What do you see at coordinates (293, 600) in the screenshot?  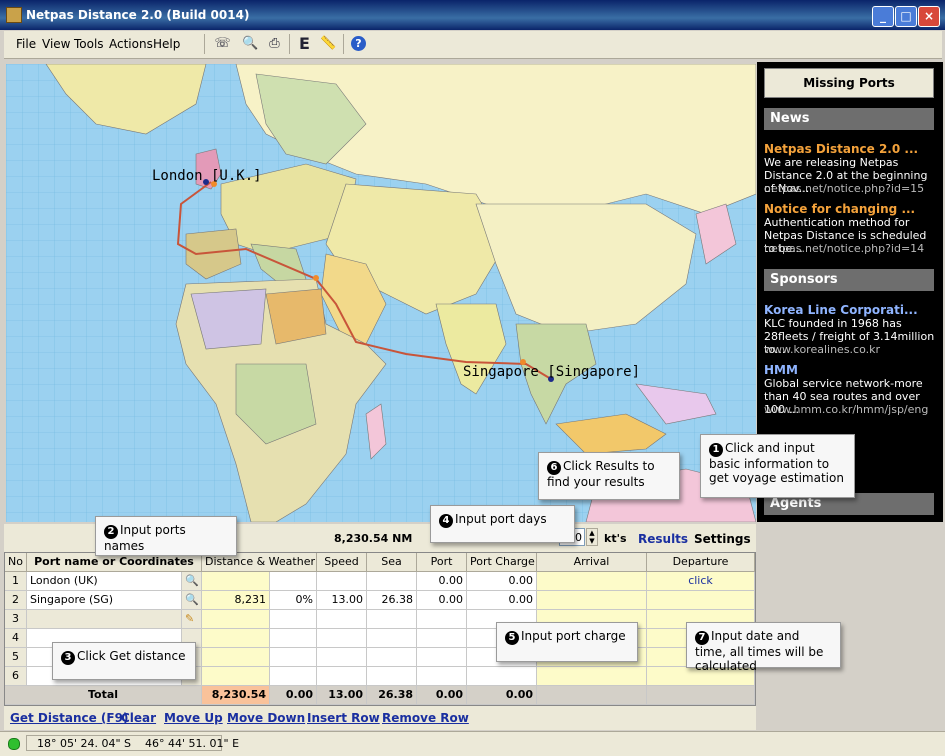 I see `grid-cell-weather: 0%` at bounding box center [293, 600].